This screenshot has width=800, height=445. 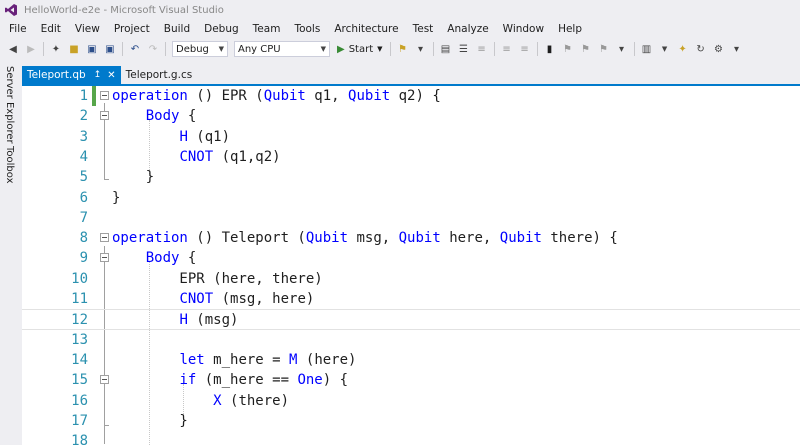 I want to click on line-number: 6, so click(x=83, y=197).